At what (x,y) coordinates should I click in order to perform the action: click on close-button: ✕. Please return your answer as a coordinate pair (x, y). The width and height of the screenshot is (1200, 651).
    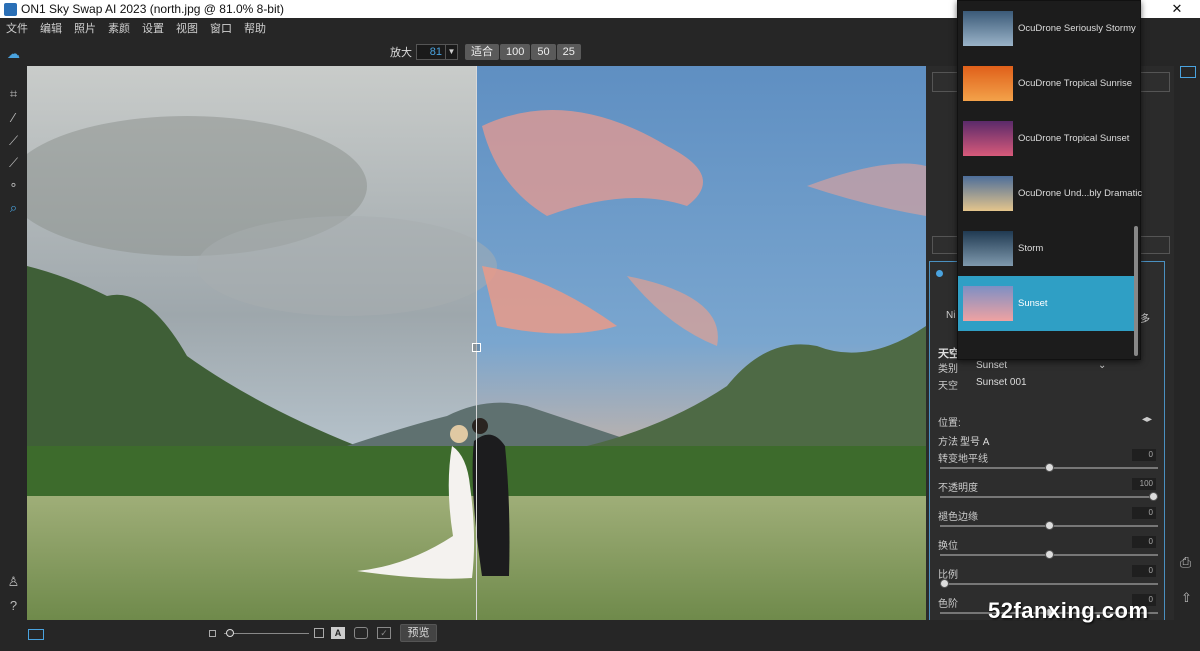
    Looking at the image, I should click on (1177, 9).